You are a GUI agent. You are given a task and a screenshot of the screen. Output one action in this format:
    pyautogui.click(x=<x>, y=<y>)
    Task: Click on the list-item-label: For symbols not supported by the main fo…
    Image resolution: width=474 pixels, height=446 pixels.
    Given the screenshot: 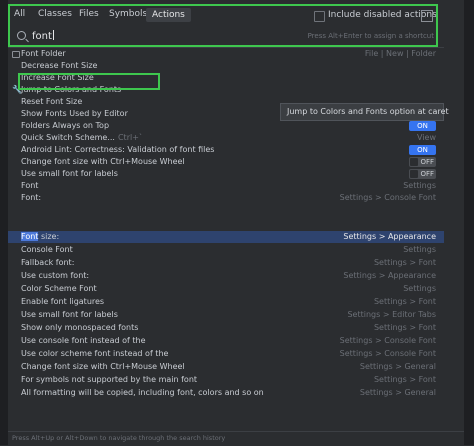 What is the action you would take?
    pyautogui.click(x=109, y=379)
    